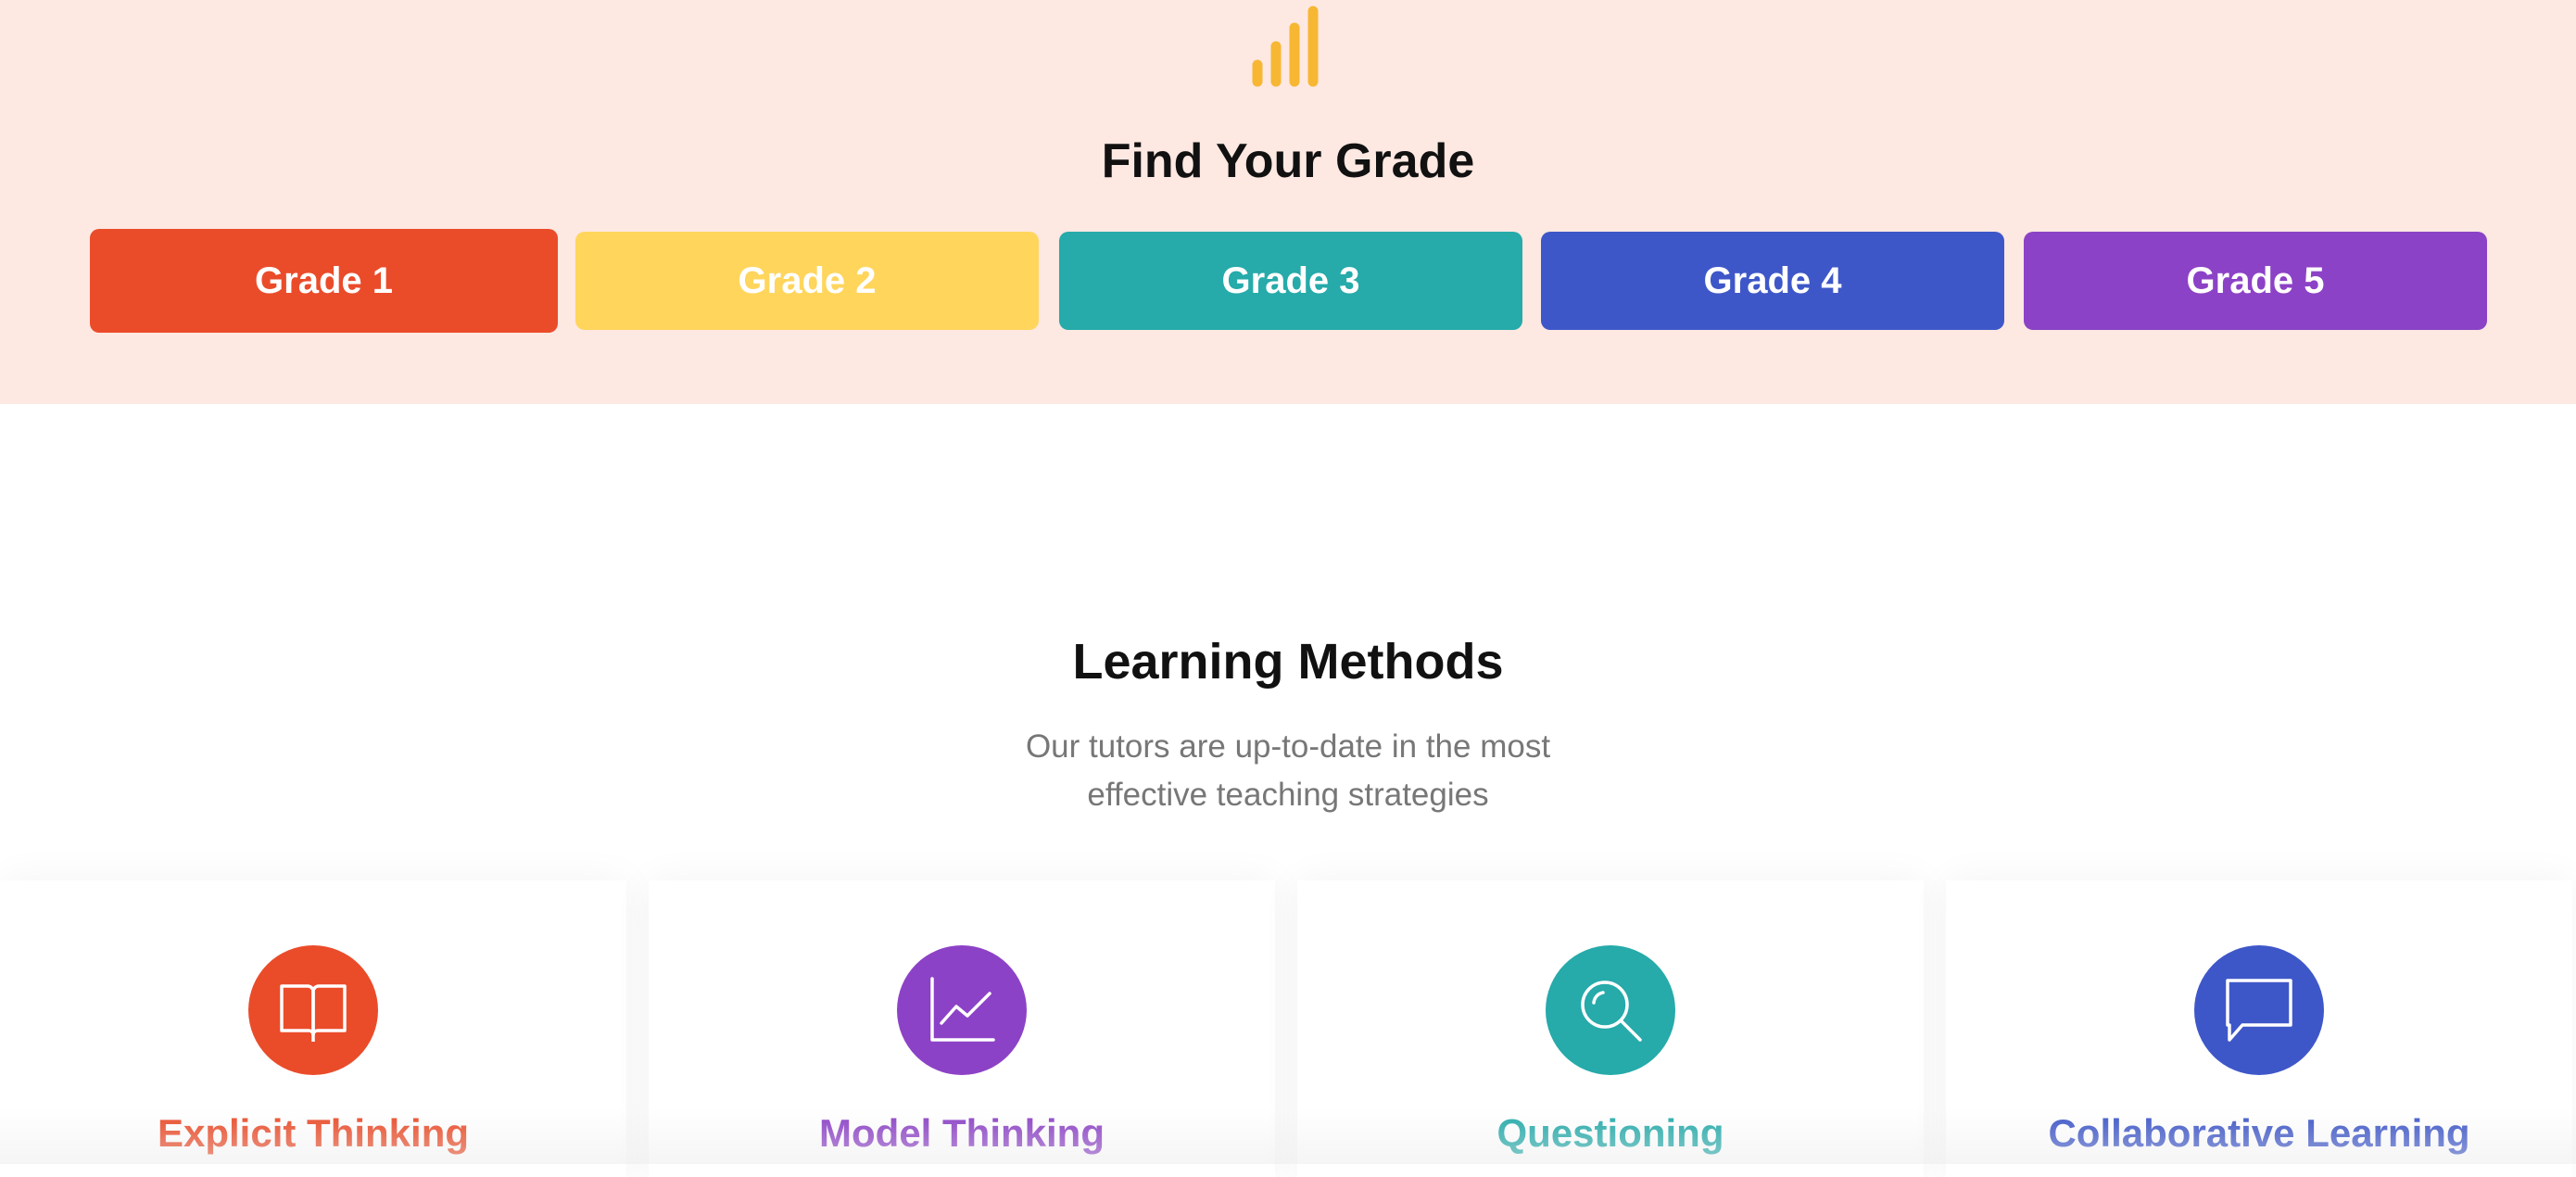 This screenshot has height=1177, width=2576. I want to click on methods-subtitle-line1: Our tutors are up-to-date in the most, so click(1288, 746).